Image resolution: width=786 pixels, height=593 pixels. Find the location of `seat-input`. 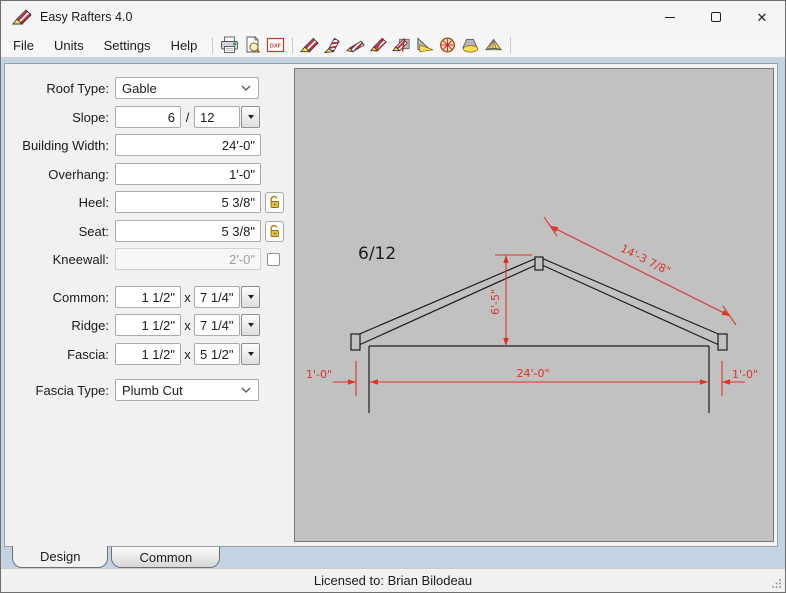

seat-input is located at coordinates (188, 231).